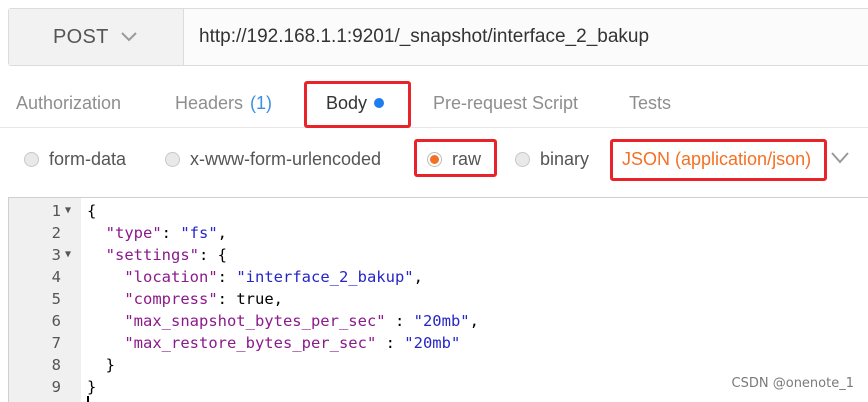  What do you see at coordinates (438, 233) in the screenshot?
I see `code-line: 2 "type": "fs",` at bounding box center [438, 233].